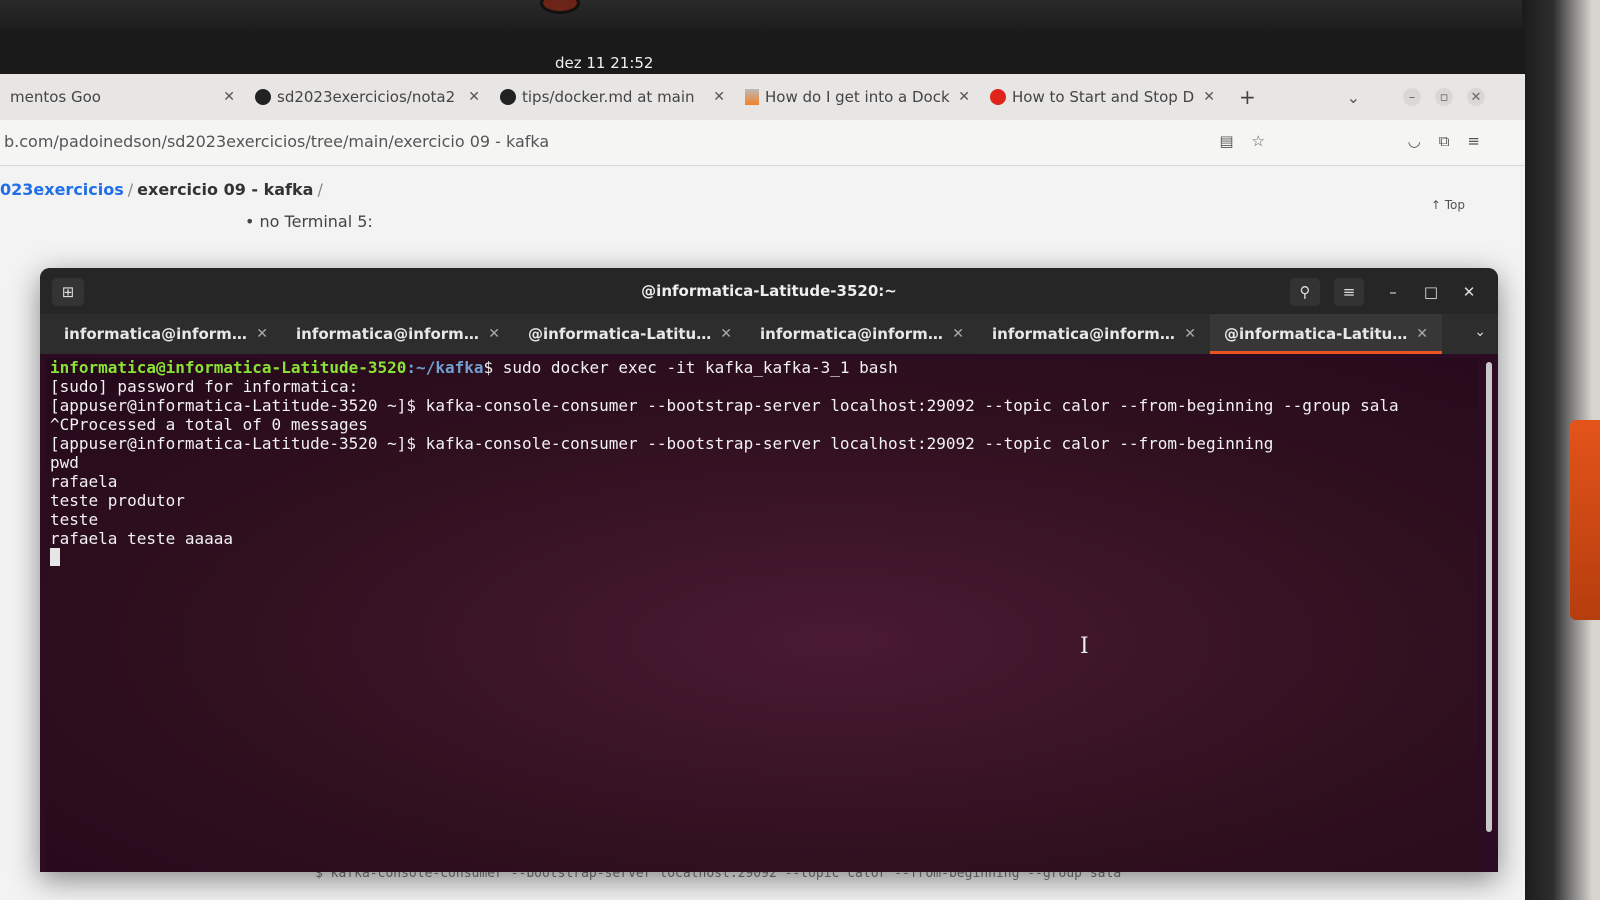 Image resolution: width=1600 pixels, height=900 pixels. I want to click on terminal-title: @informatica-Latitude-3520:~, so click(769, 291).